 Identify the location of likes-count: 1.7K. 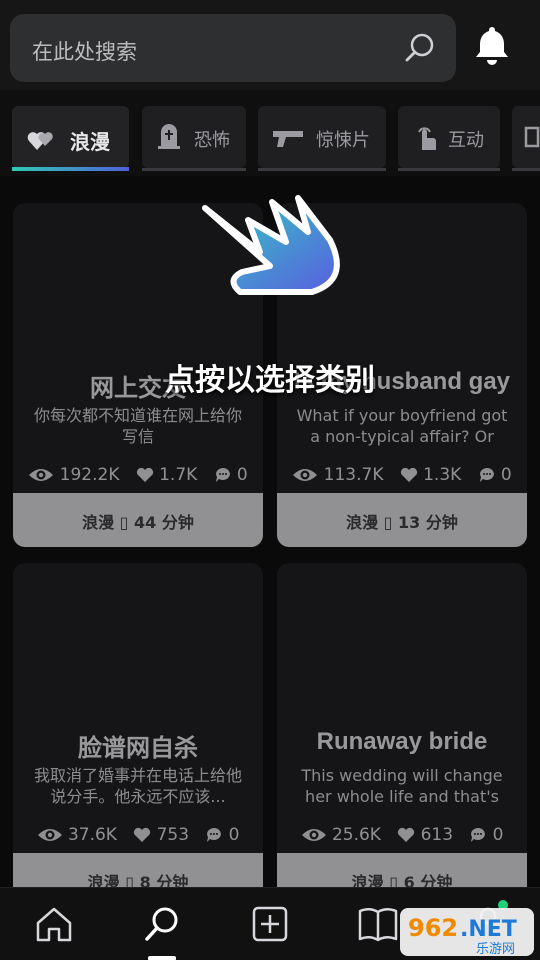
(178, 475).